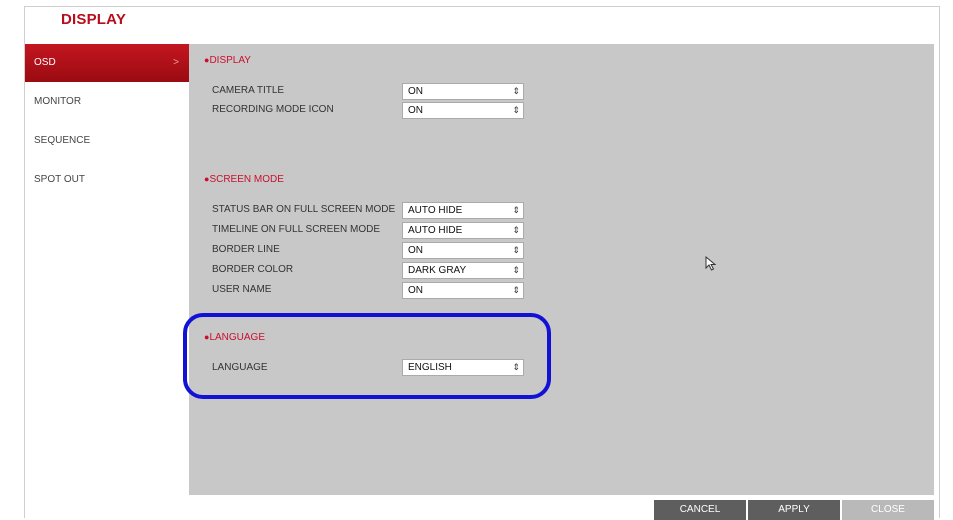 The height and width of the screenshot is (520, 953). What do you see at coordinates (107, 141) in the screenshot?
I see `sidebar-item-sequence: SEQUENCE` at bounding box center [107, 141].